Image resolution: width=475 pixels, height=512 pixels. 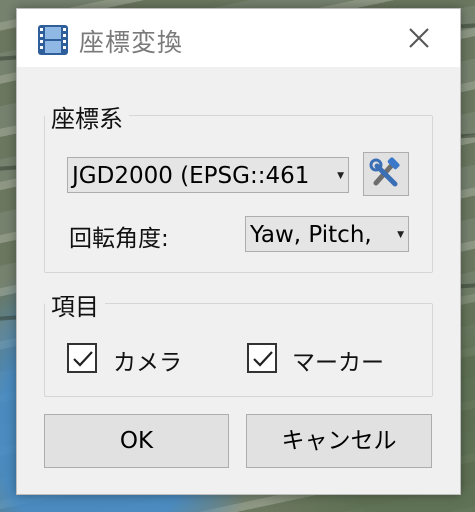 I want to click on tools-icon, so click(x=384, y=172).